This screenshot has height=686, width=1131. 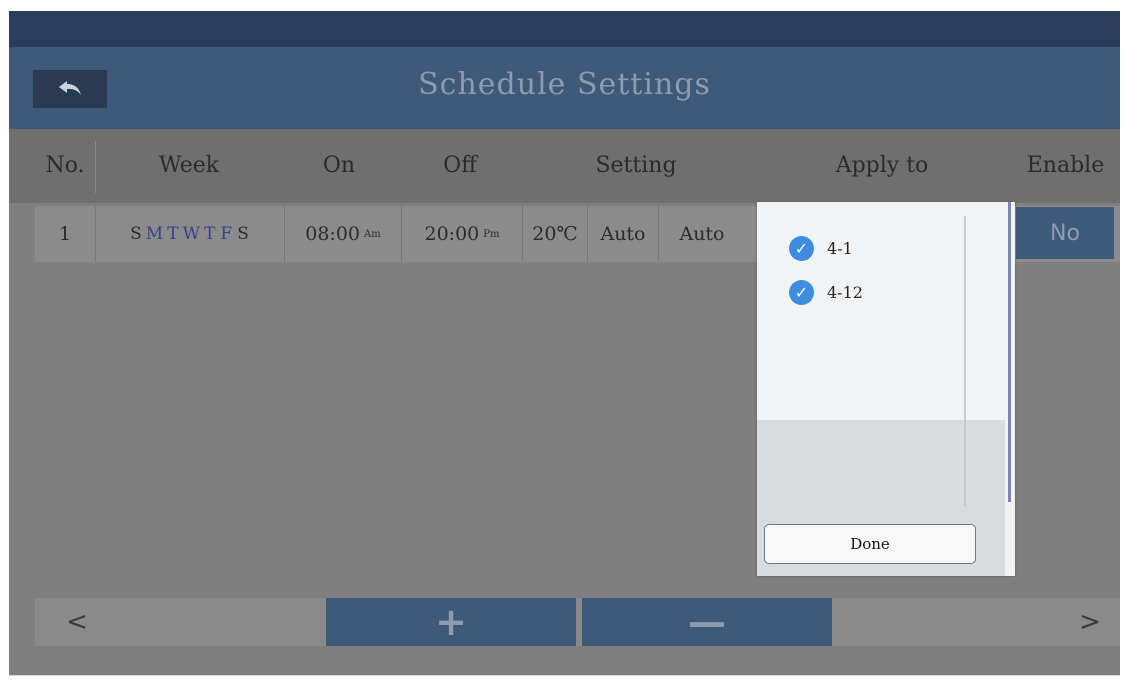 I want to click on next-page-button: >, so click(x=1090, y=622).